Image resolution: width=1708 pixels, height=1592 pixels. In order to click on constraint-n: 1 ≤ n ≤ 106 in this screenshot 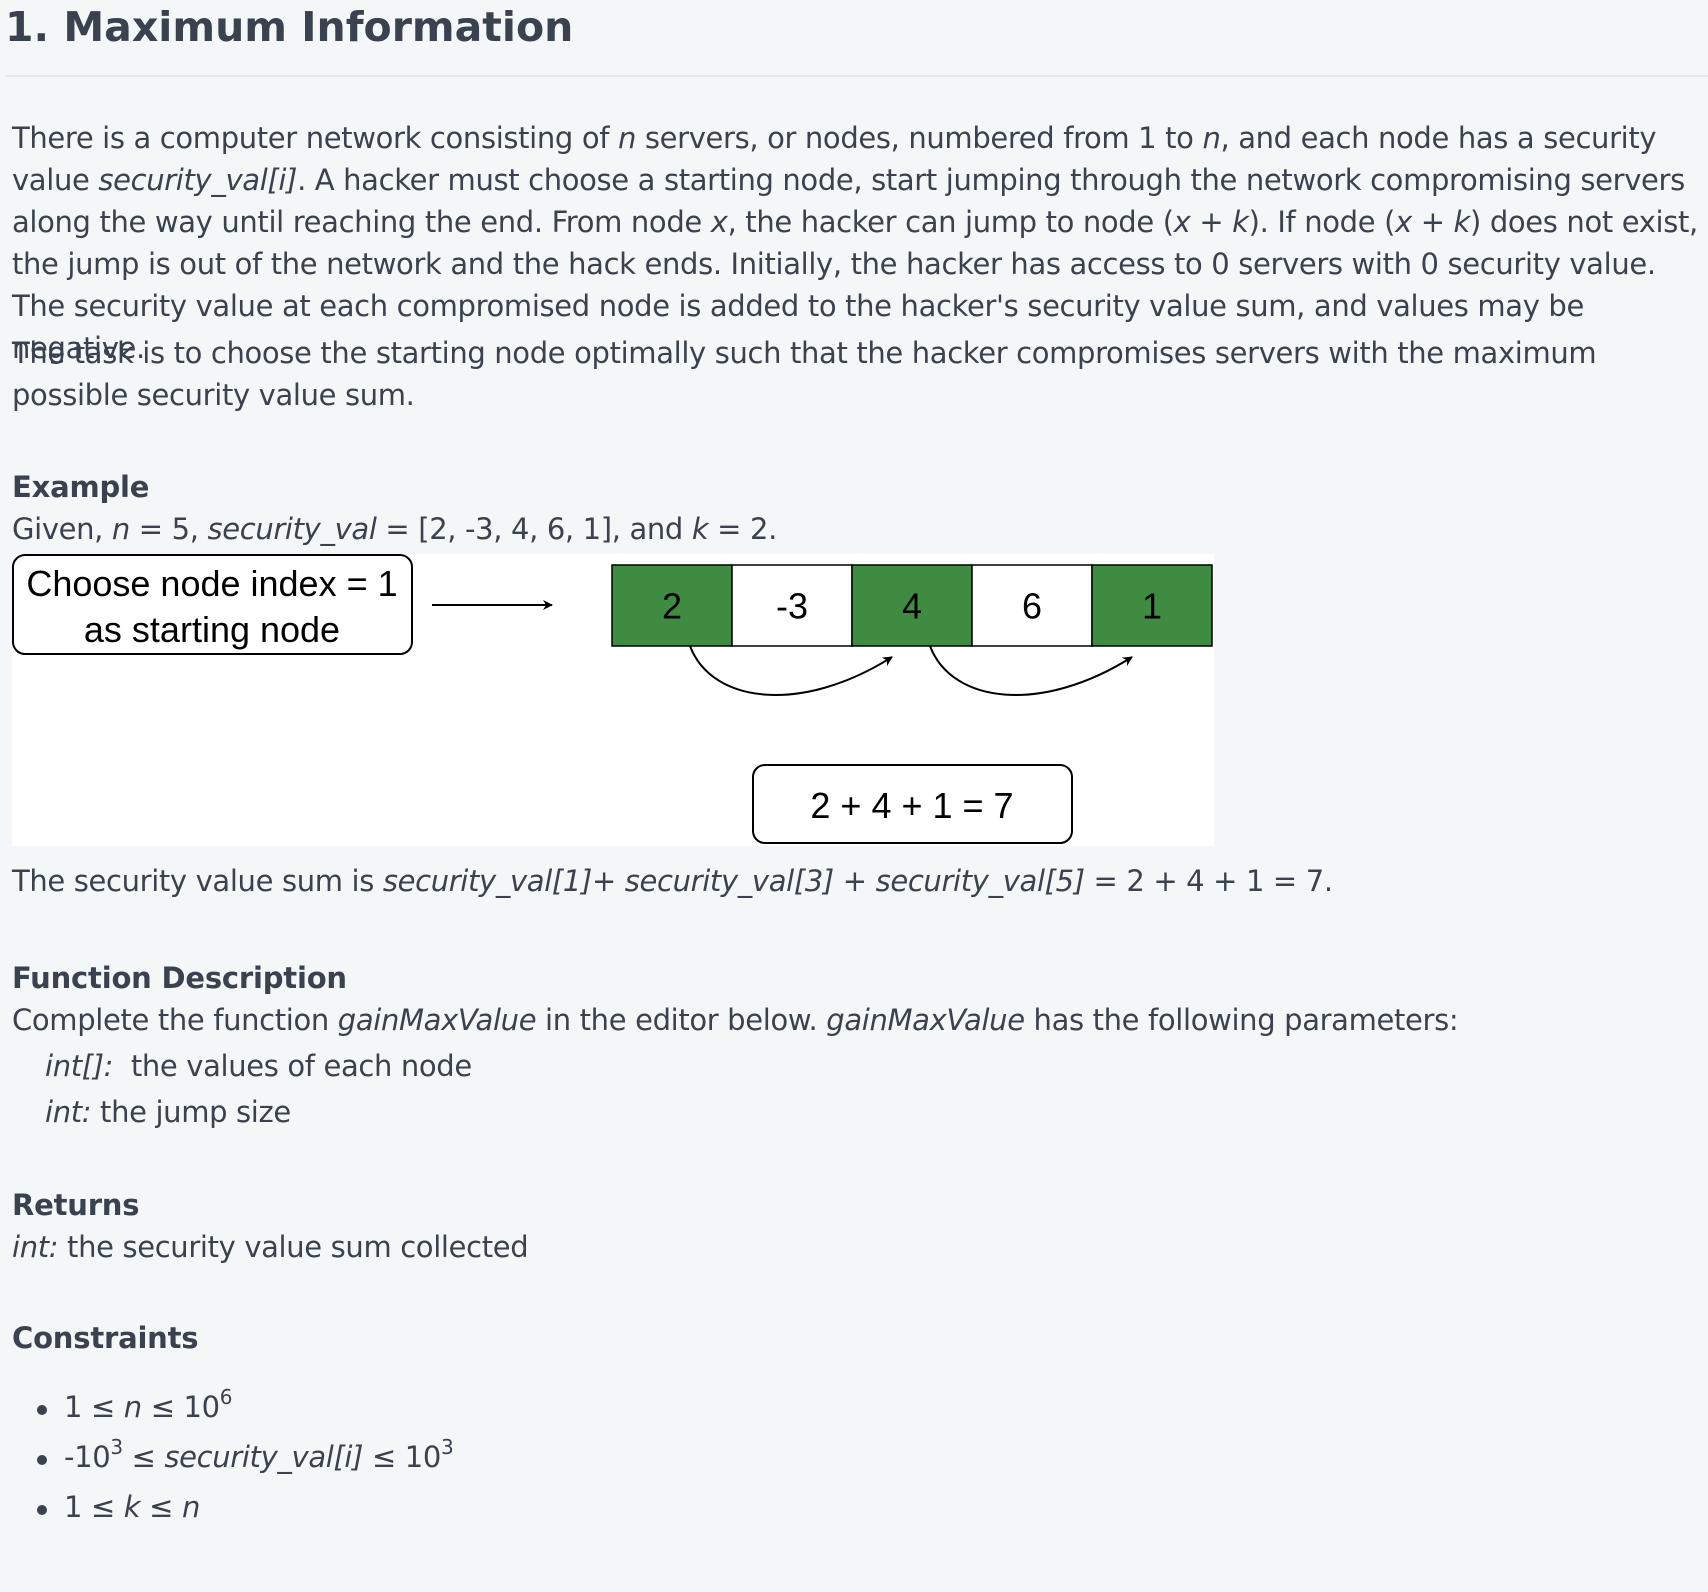, I will do `click(241, 1410)`.